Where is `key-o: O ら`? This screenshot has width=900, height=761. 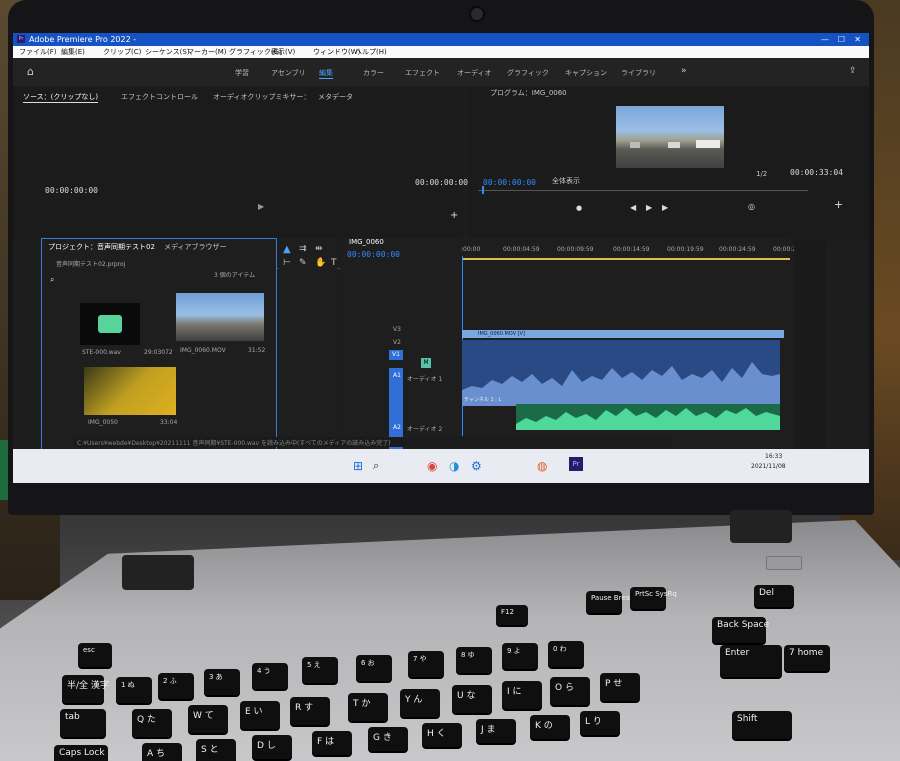
key-o: O ら is located at coordinates (570, 691).